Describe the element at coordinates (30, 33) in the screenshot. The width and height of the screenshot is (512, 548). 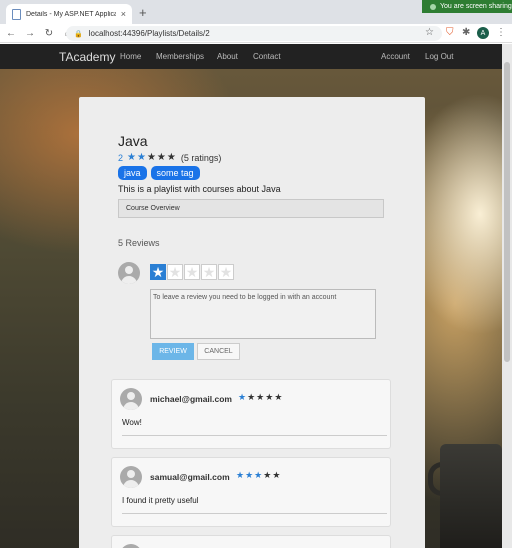
I see `forward-icon: →` at that location.